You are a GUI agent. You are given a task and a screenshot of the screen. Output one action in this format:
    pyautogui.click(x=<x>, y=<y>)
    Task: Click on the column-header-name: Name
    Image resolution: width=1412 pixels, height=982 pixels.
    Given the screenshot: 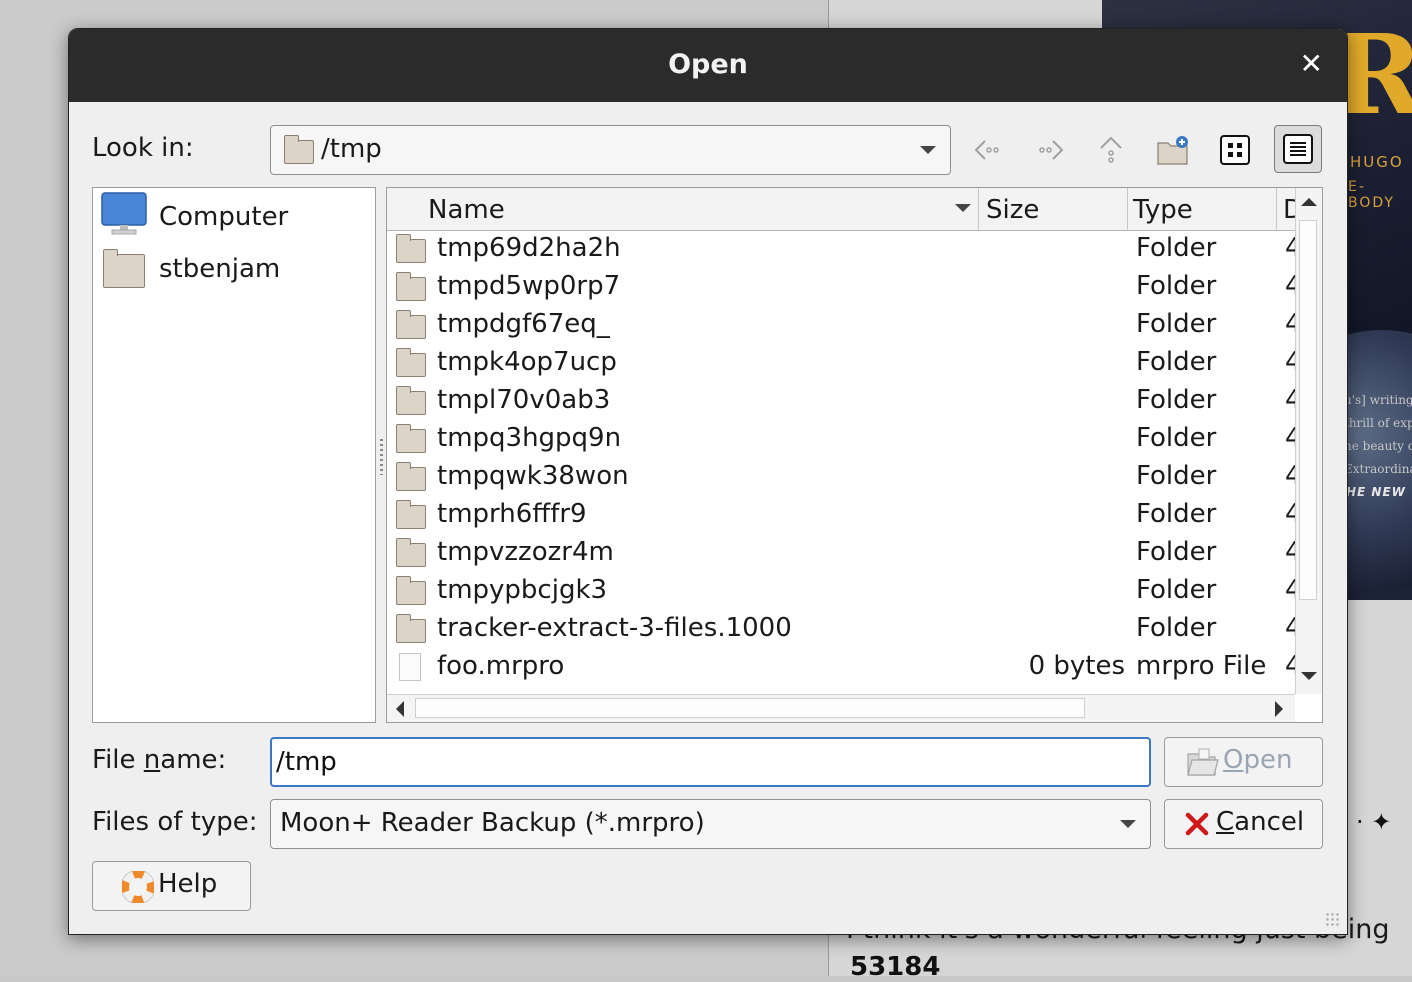 What is the action you would take?
    pyautogui.click(x=683, y=209)
    